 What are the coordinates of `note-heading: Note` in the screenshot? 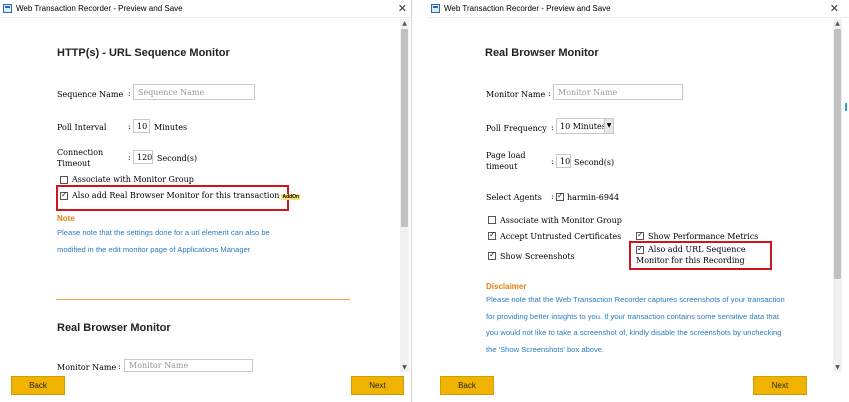 It's located at (66, 218).